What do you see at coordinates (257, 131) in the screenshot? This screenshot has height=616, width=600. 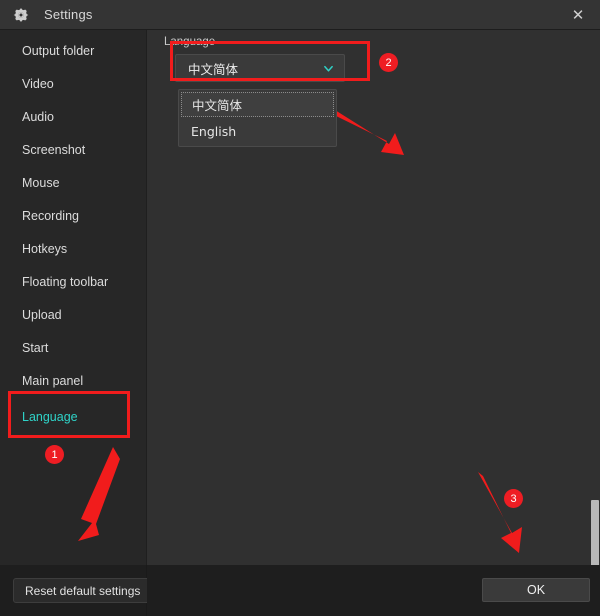 I see `dropdown-option-en: English` at bounding box center [257, 131].